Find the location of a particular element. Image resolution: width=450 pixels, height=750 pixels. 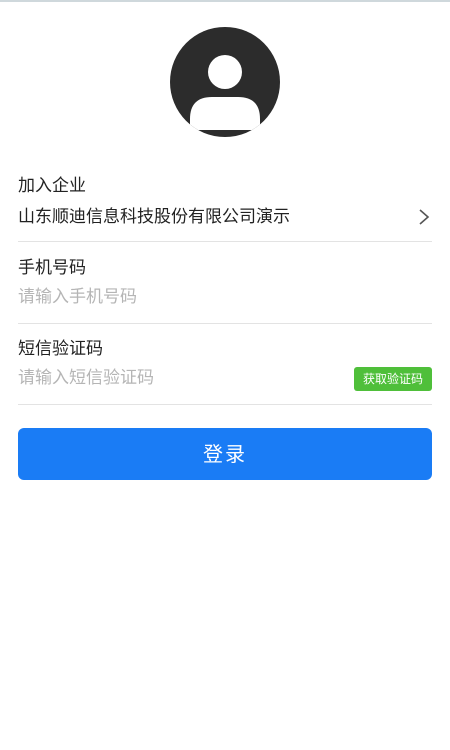

company-value: 山东顺迪信息科技股份有限公司演示 is located at coordinates (154, 217).